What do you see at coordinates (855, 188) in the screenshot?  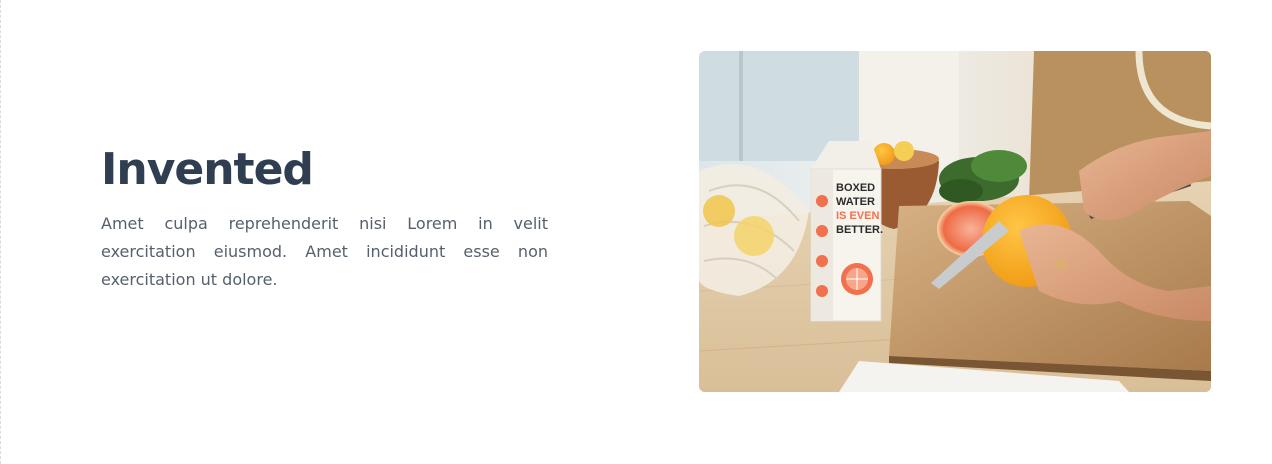 I see `carton-line-1: BOXED` at bounding box center [855, 188].